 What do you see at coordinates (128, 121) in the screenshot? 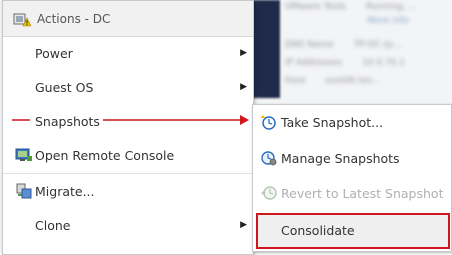
I see `menu-item-snapshots: Snapshots ▶` at bounding box center [128, 121].